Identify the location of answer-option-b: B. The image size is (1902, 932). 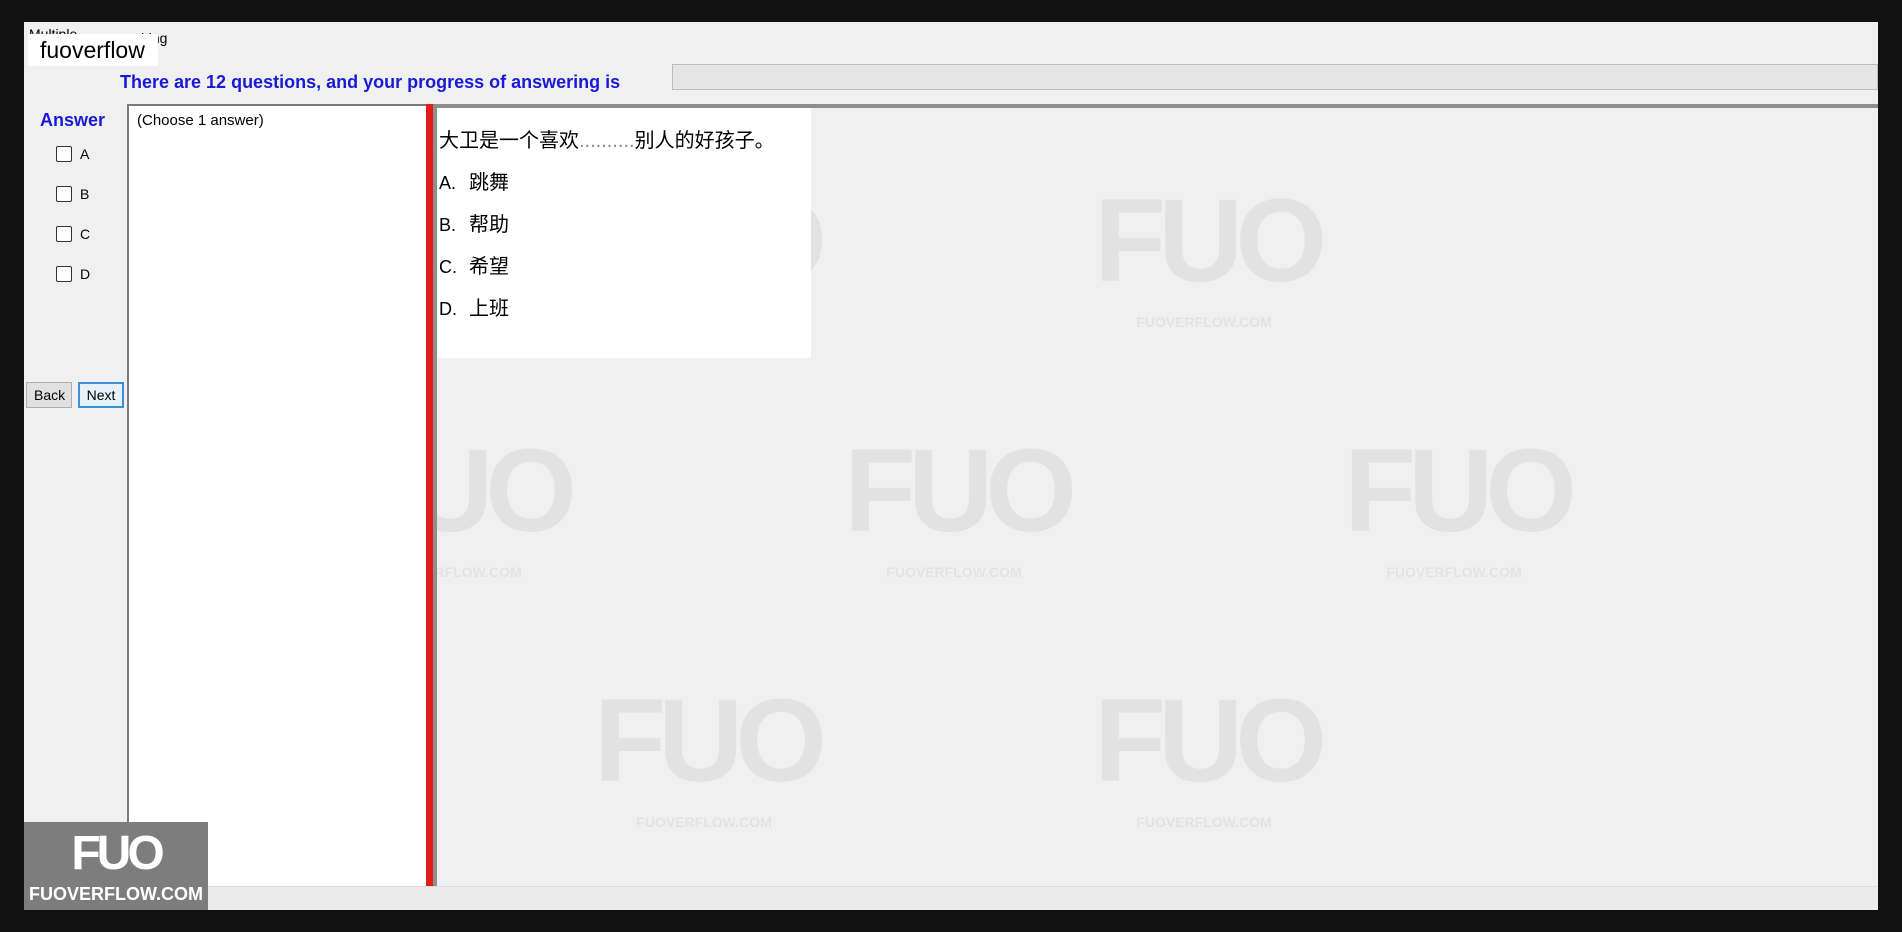
(72, 194).